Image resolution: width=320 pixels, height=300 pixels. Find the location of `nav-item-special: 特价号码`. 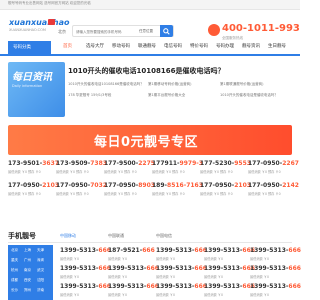

nav-item-special: 特价号码 is located at coordinates (199, 46).